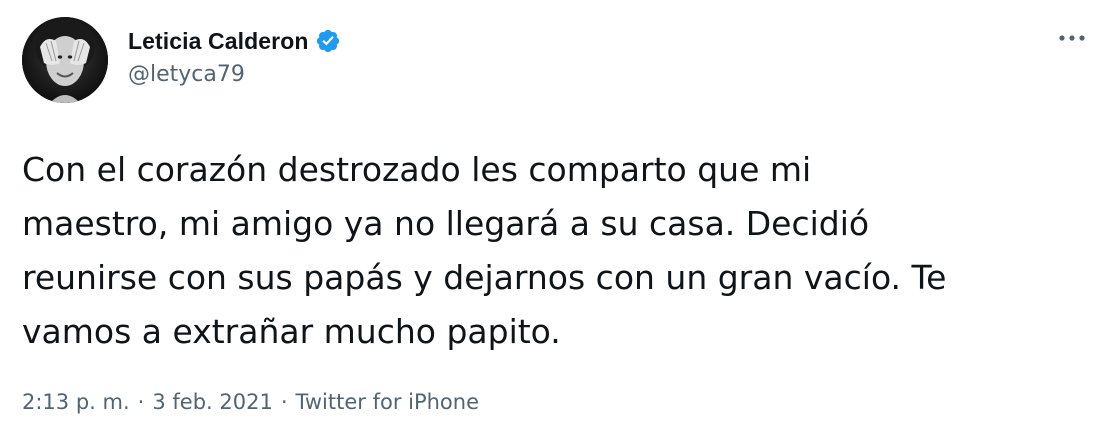  I want to click on avatar-photo, so click(65, 60).